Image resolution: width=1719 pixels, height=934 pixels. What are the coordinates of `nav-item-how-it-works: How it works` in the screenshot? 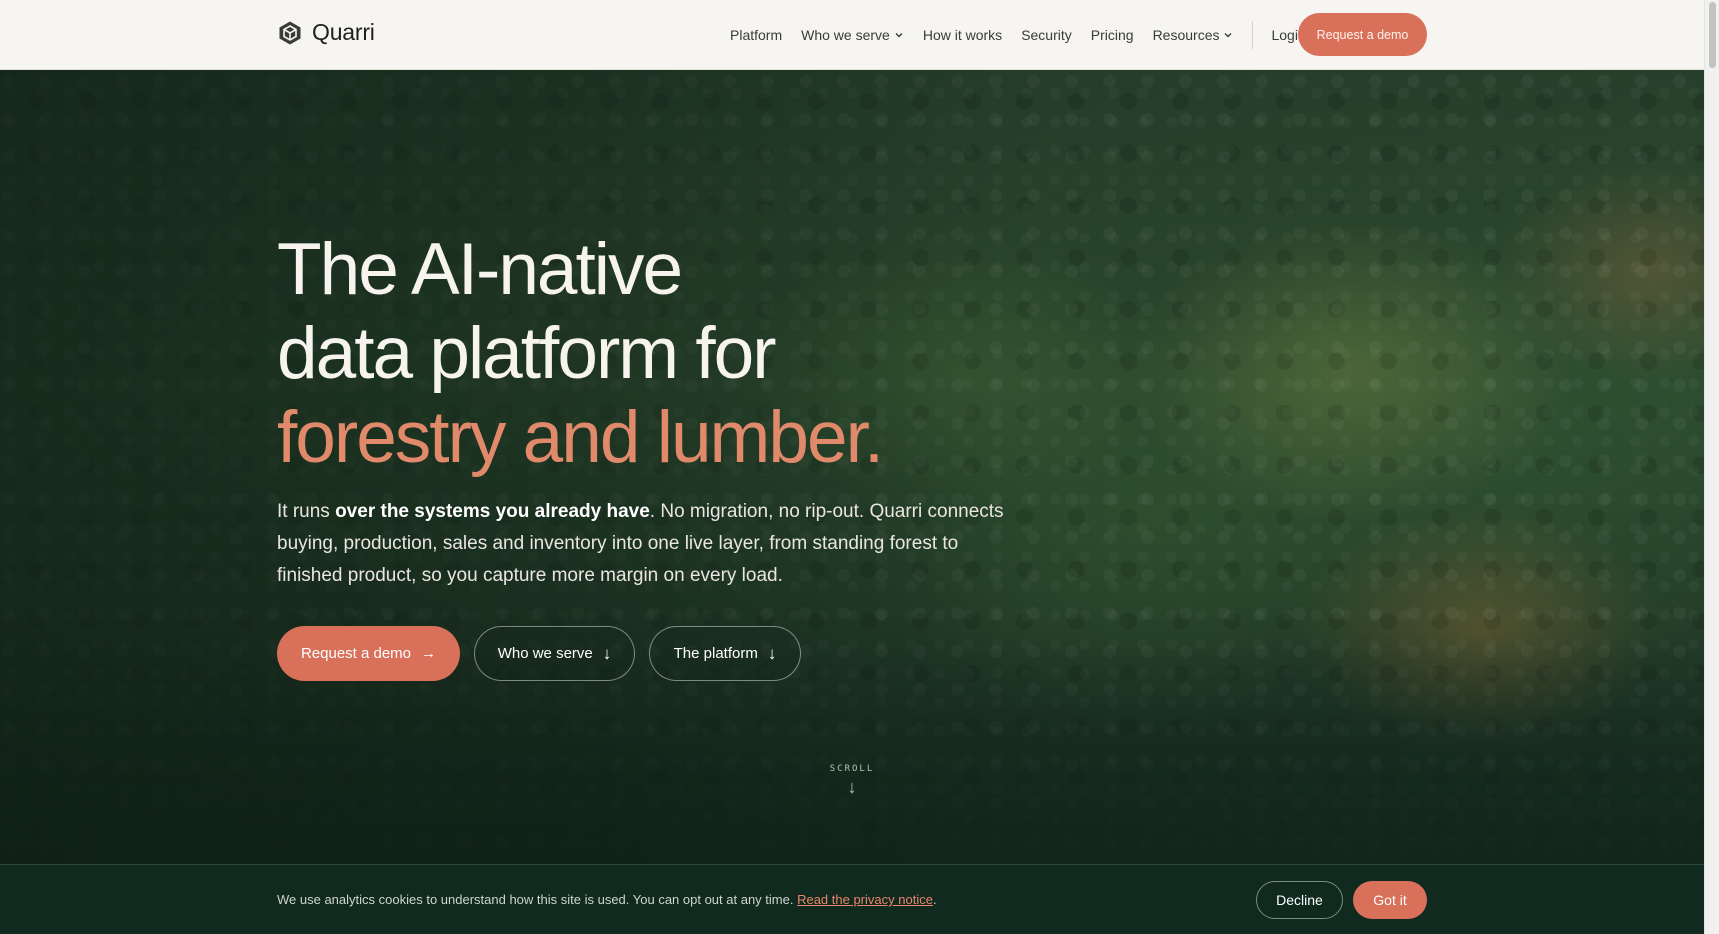 It's located at (962, 35).